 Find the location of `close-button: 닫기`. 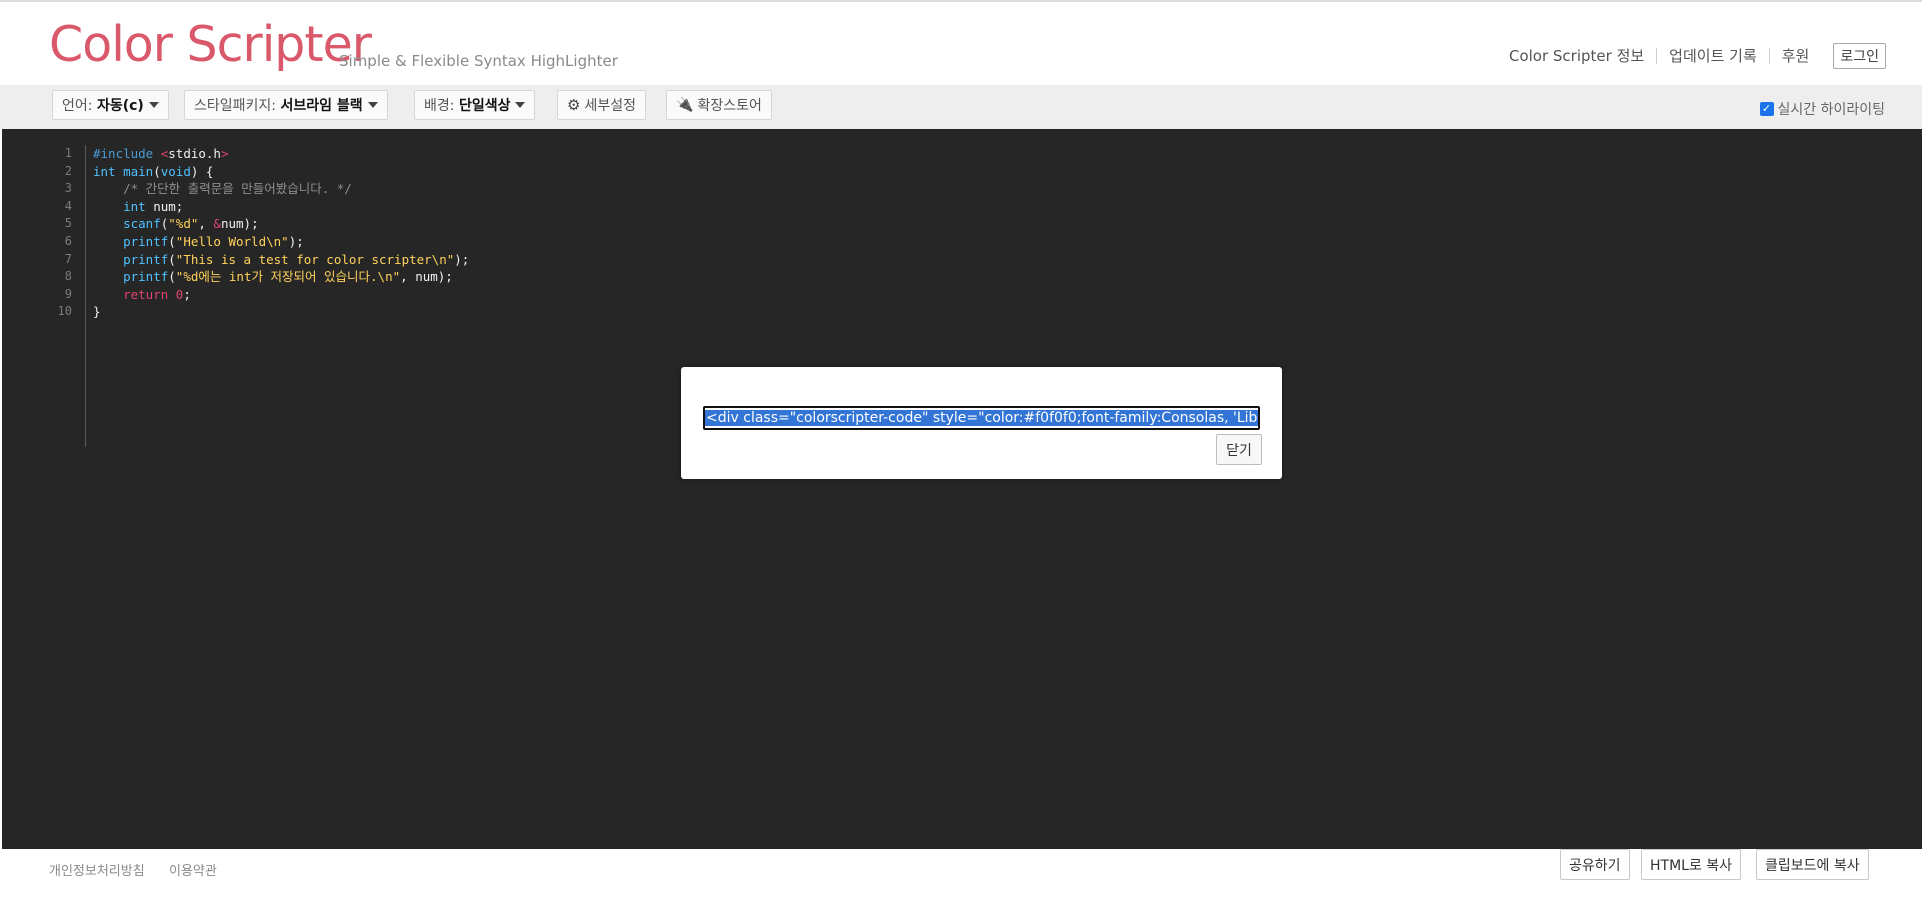

close-button: 닫기 is located at coordinates (1239, 449).